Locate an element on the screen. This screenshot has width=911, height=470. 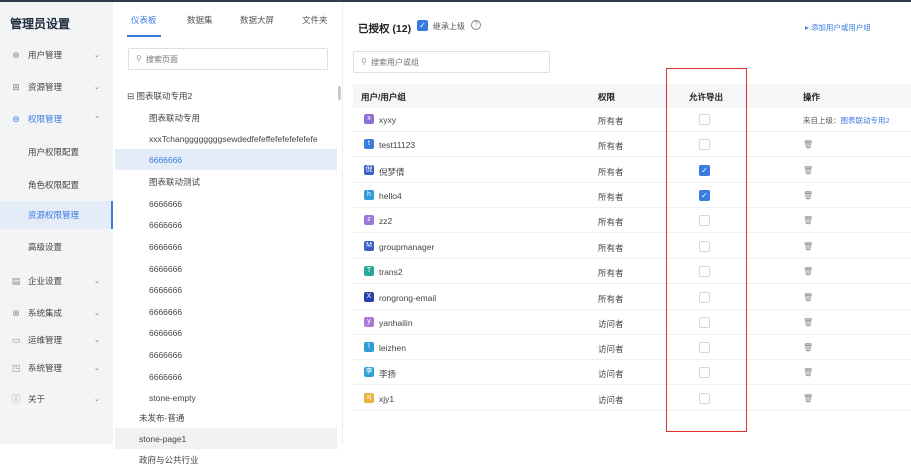
permission-role: 访问者 is located at coordinates (611, 324).